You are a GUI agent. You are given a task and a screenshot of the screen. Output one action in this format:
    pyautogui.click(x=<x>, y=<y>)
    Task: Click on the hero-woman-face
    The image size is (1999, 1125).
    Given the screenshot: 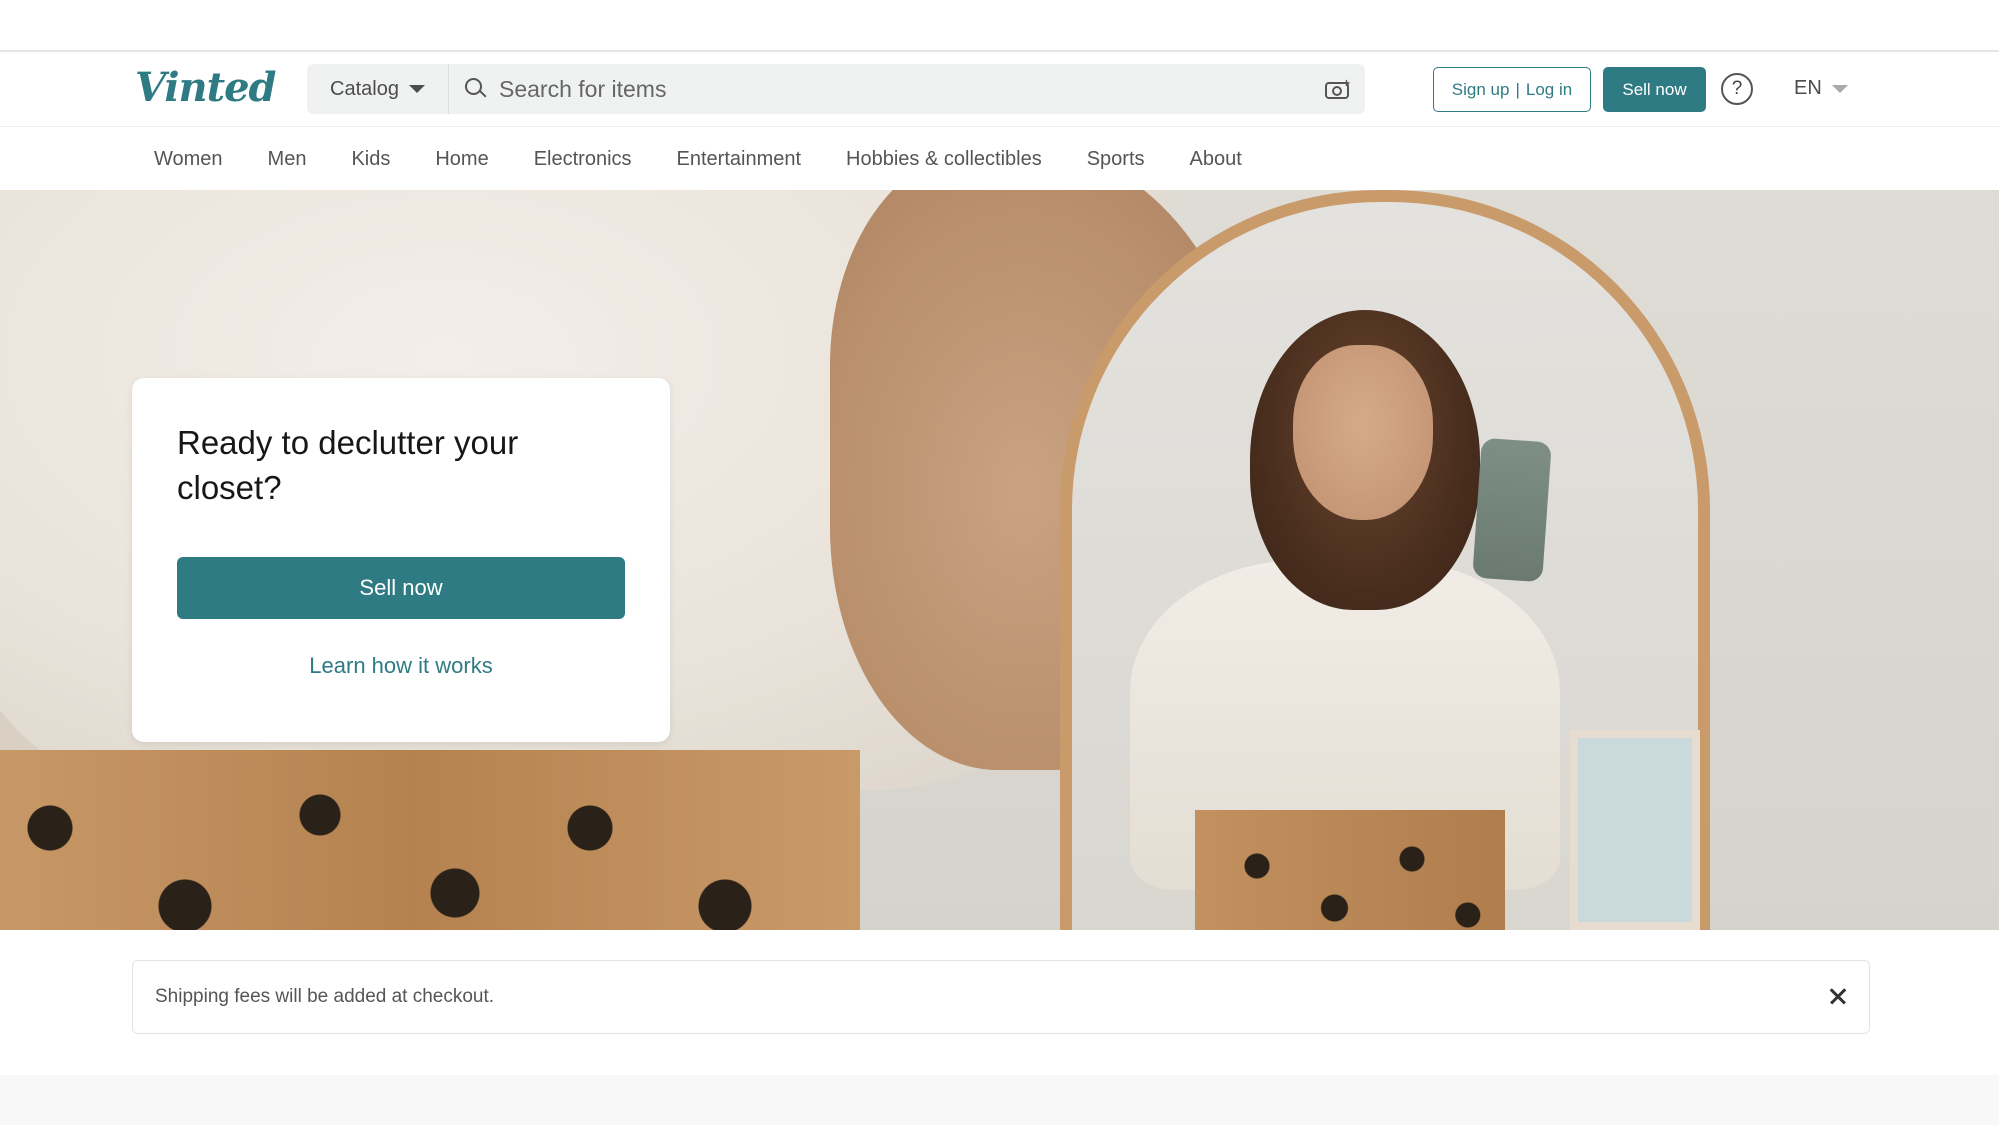 What is the action you would take?
    pyautogui.click(x=1363, y=432)
    